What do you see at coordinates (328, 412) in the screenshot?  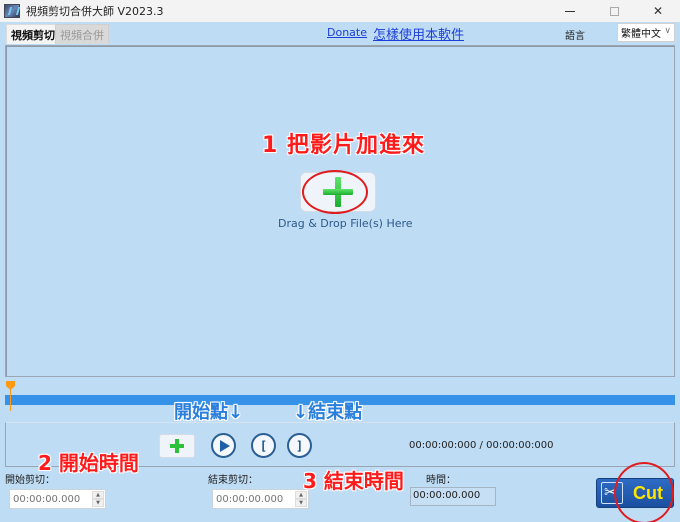 I see `annotation-end-point: ↓結束點` at bounding box center [328, 412].